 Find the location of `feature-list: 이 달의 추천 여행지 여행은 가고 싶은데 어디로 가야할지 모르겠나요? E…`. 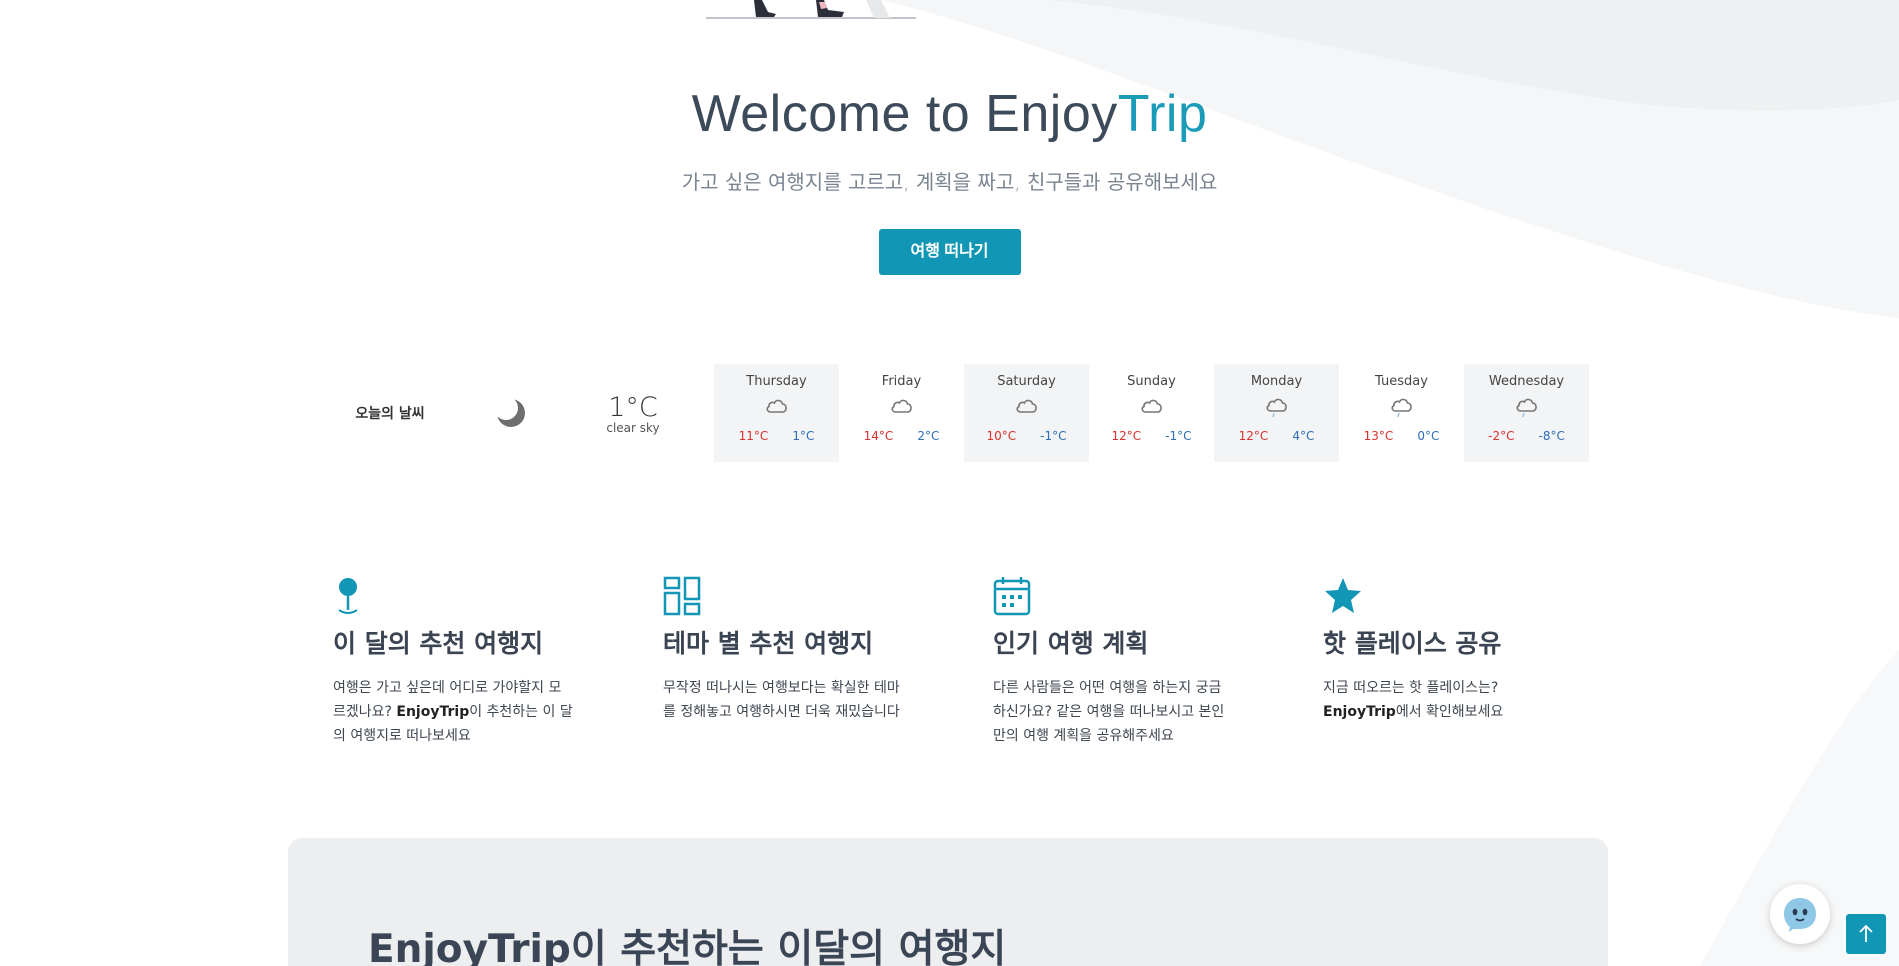

feature-list: 이 달의 추천 여행지 여행은 가고 싶은데 어디로 가야할지 모르겠나요? E… is located at coordinates (998, 662).